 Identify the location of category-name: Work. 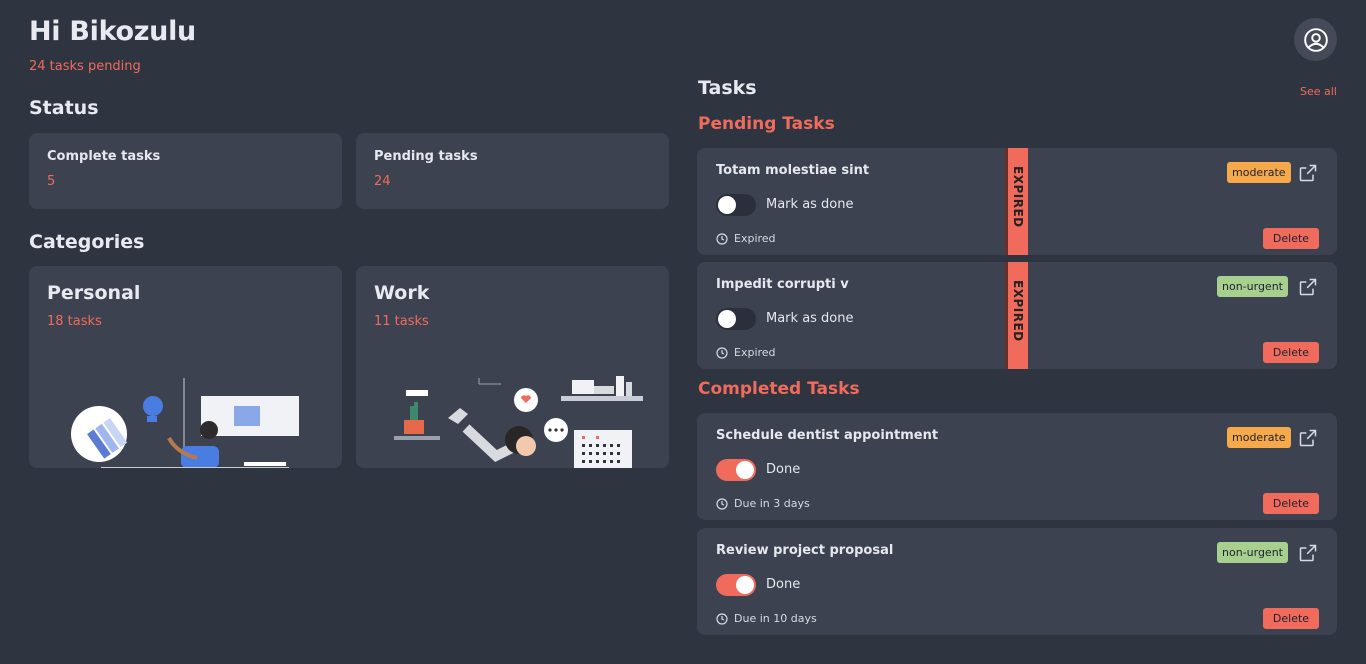
(402, 293).